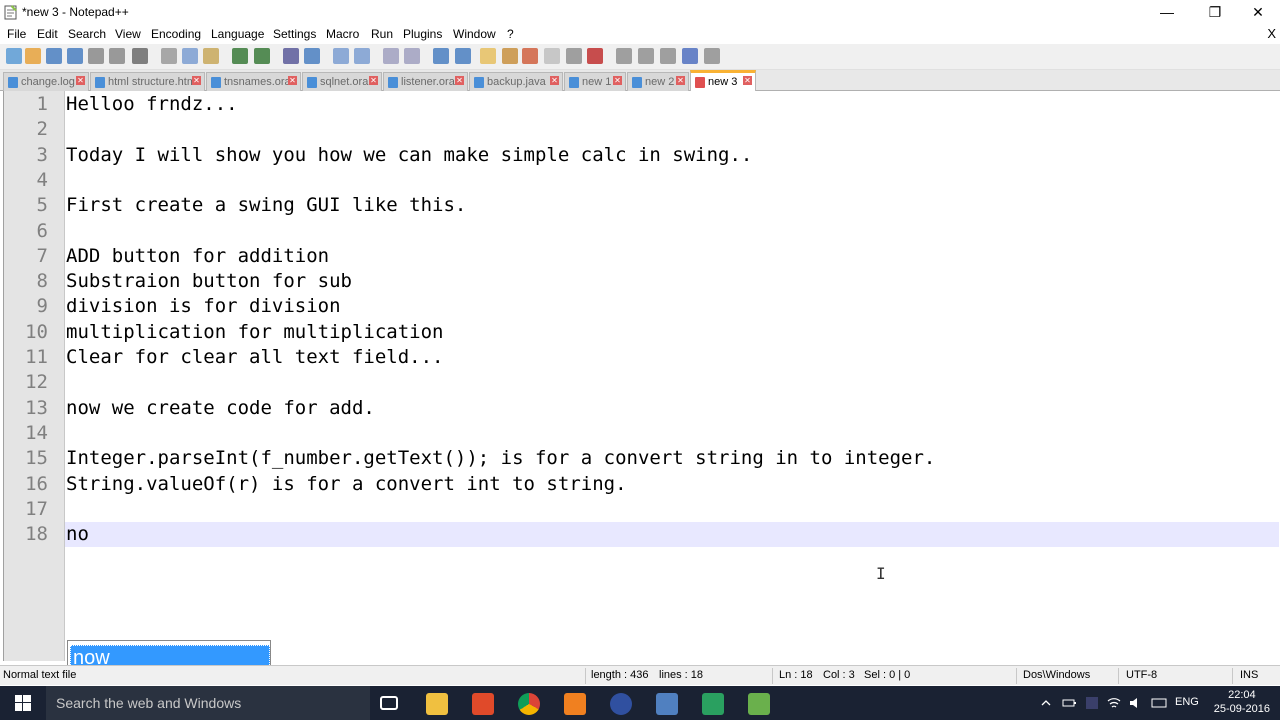 Image resolution: width=1280 pixels, height=720 pixels. I want to click on code-line: division is for division, so click(203, 306).